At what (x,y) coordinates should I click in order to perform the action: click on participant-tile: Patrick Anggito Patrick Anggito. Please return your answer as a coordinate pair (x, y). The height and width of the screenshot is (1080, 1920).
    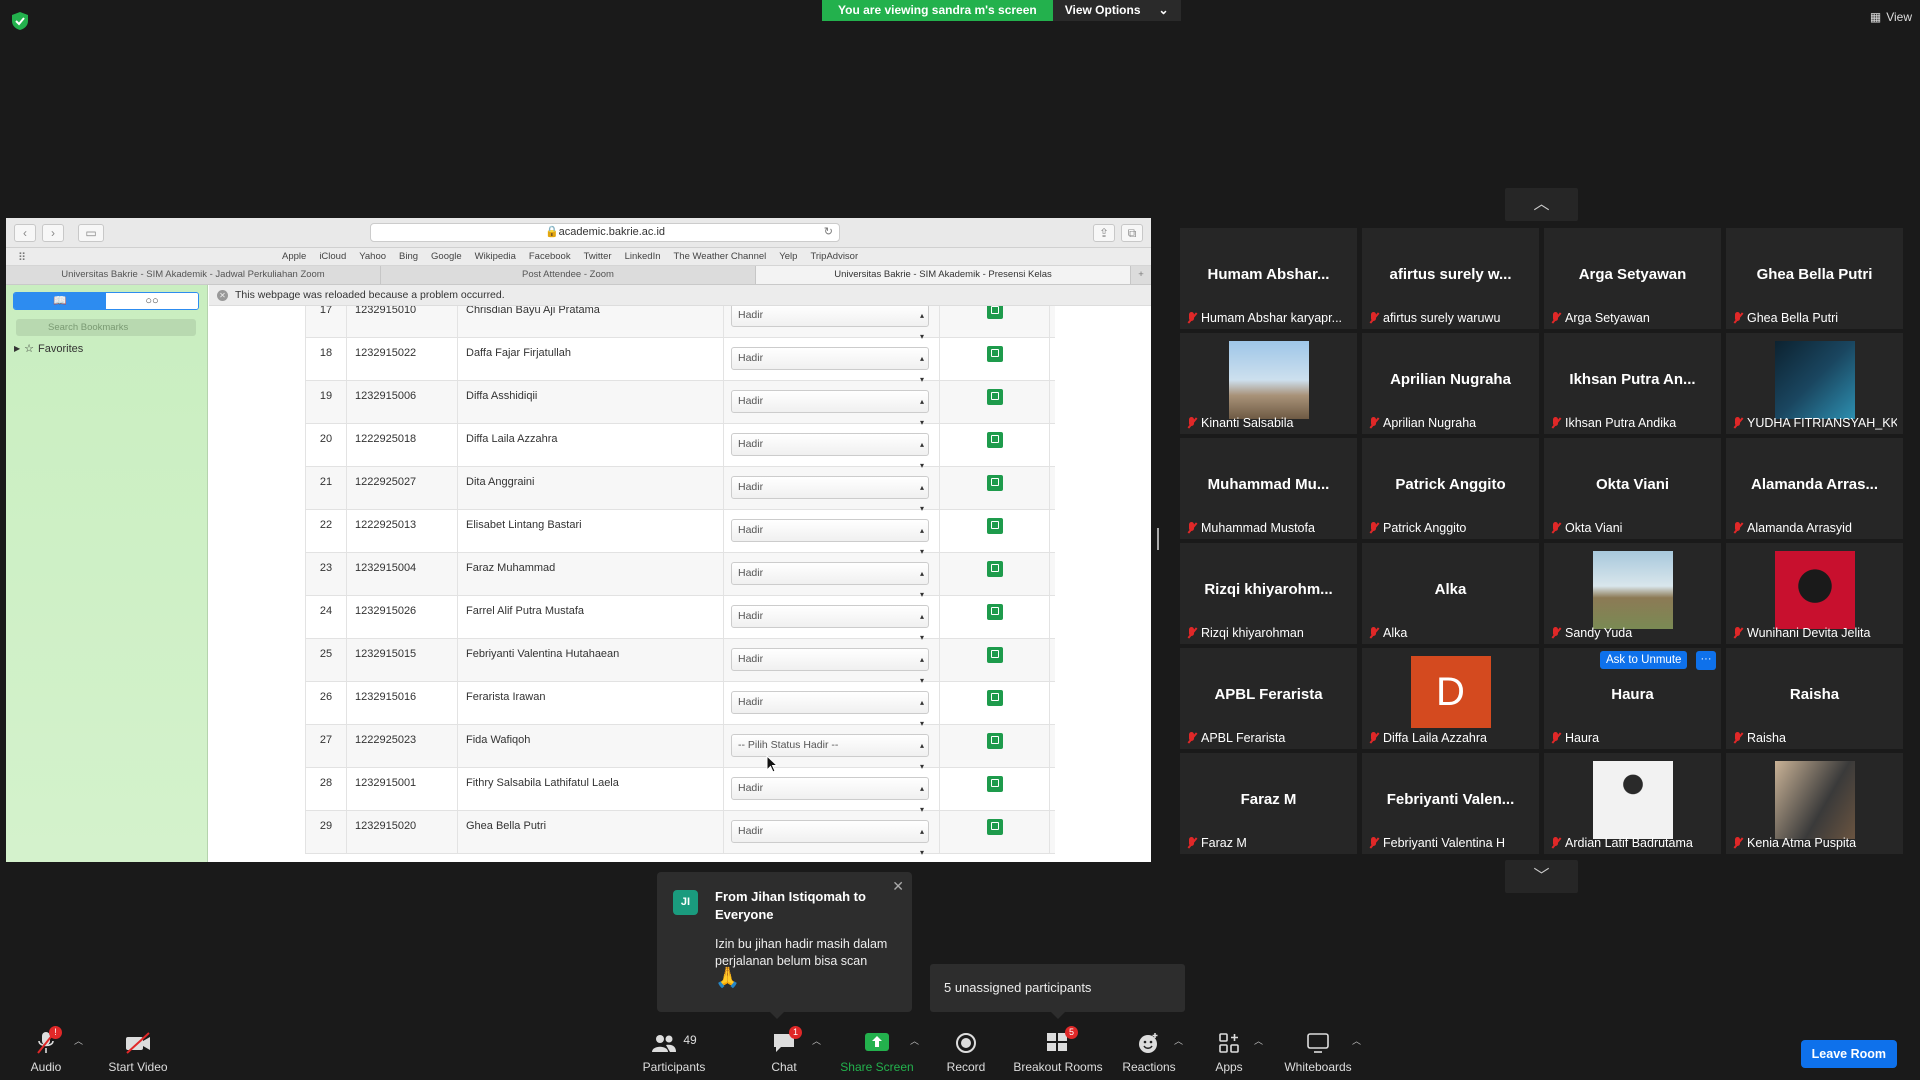
    Looking at the image, I should click on (1450, 488).